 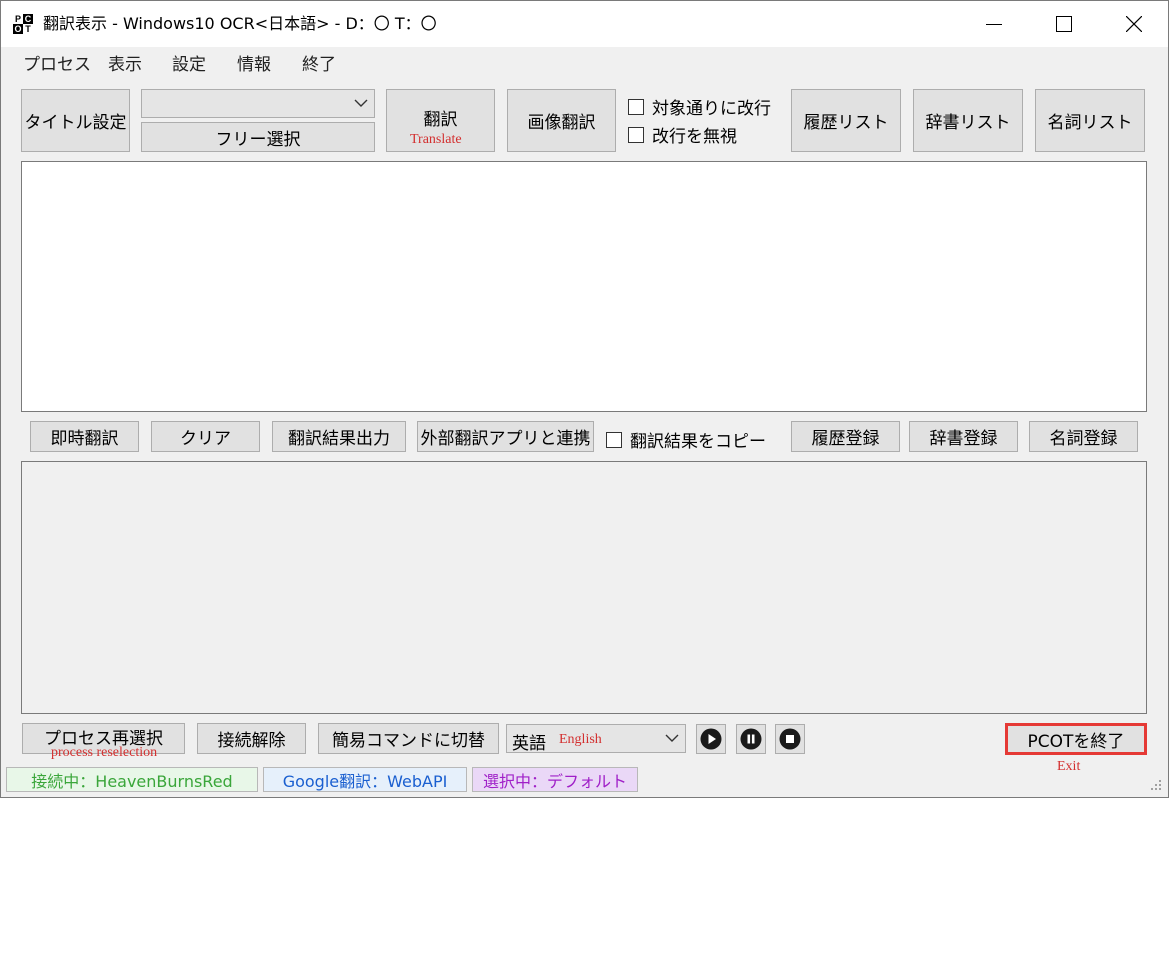 I want to click on clear-button: クリア, so click(x=205, y=436).